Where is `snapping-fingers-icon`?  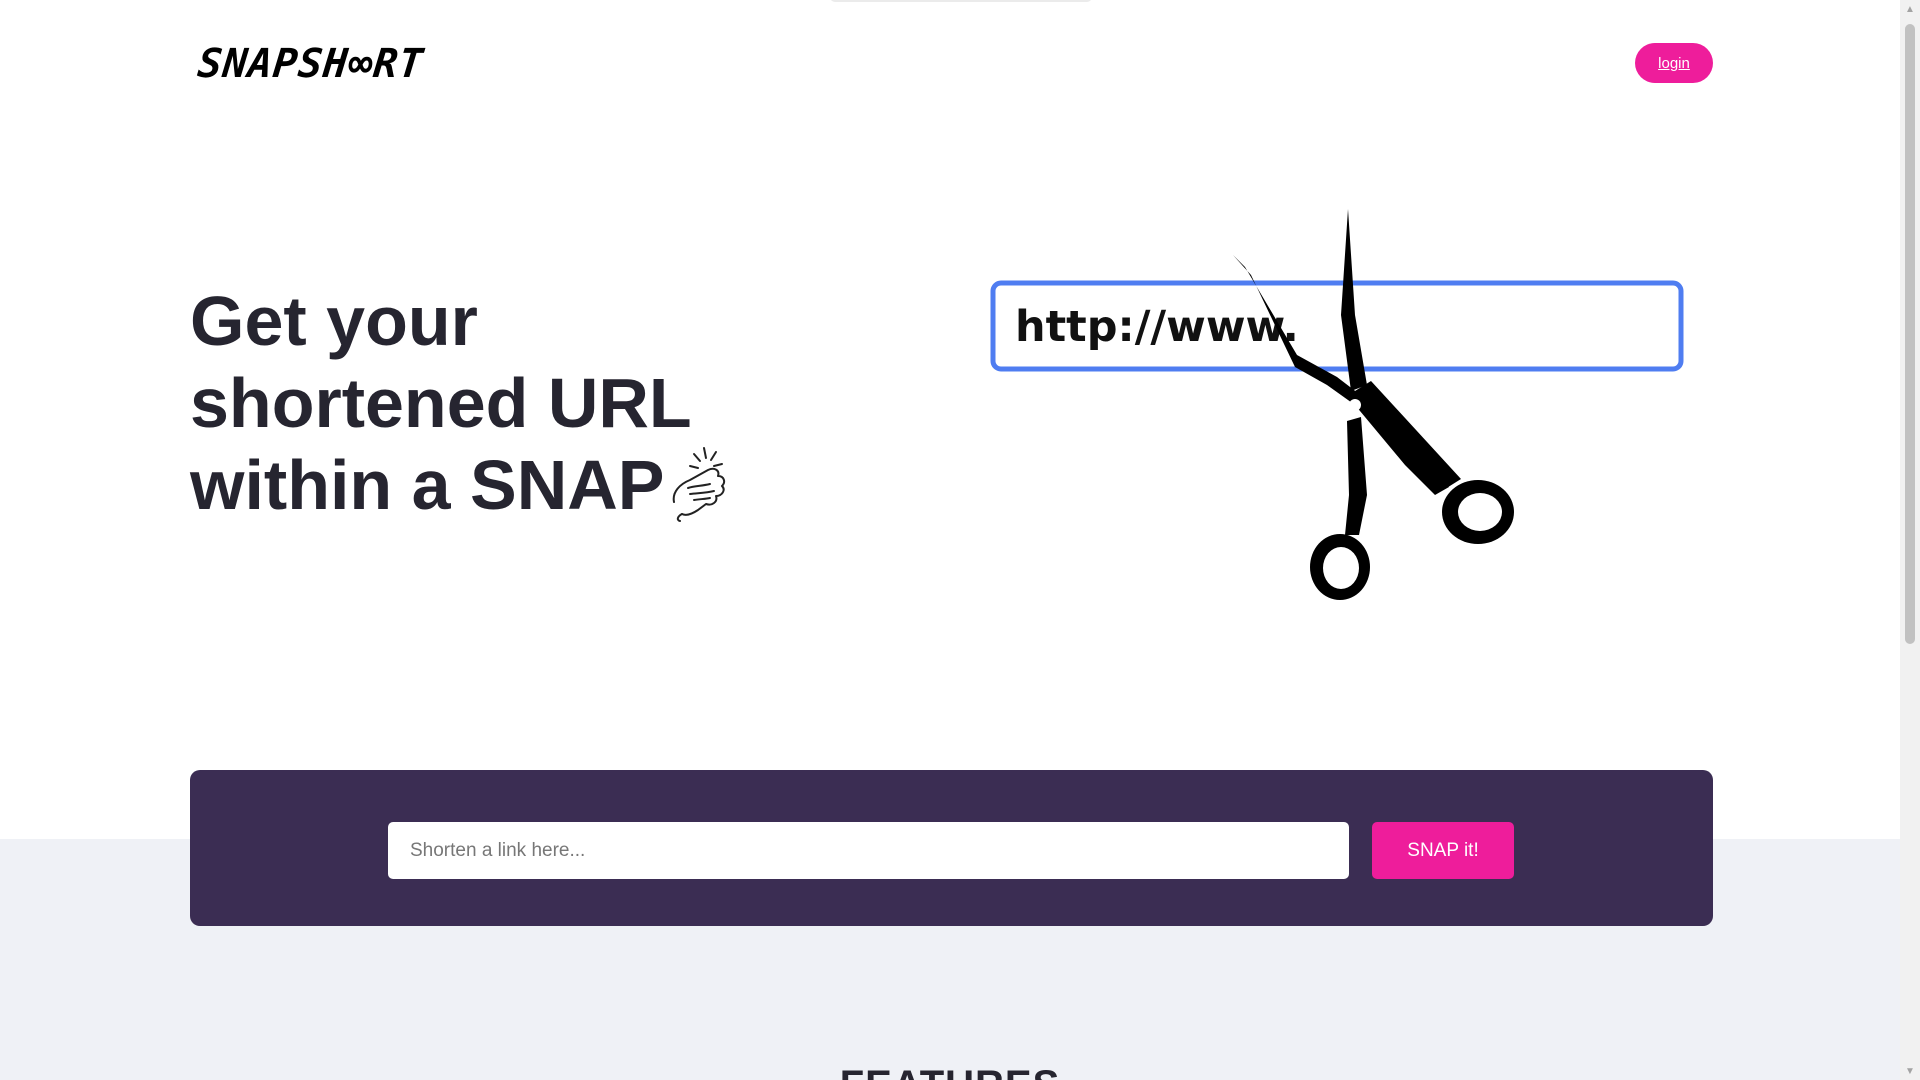 snapping-fingers-icon is located at coordinates (699, 484).